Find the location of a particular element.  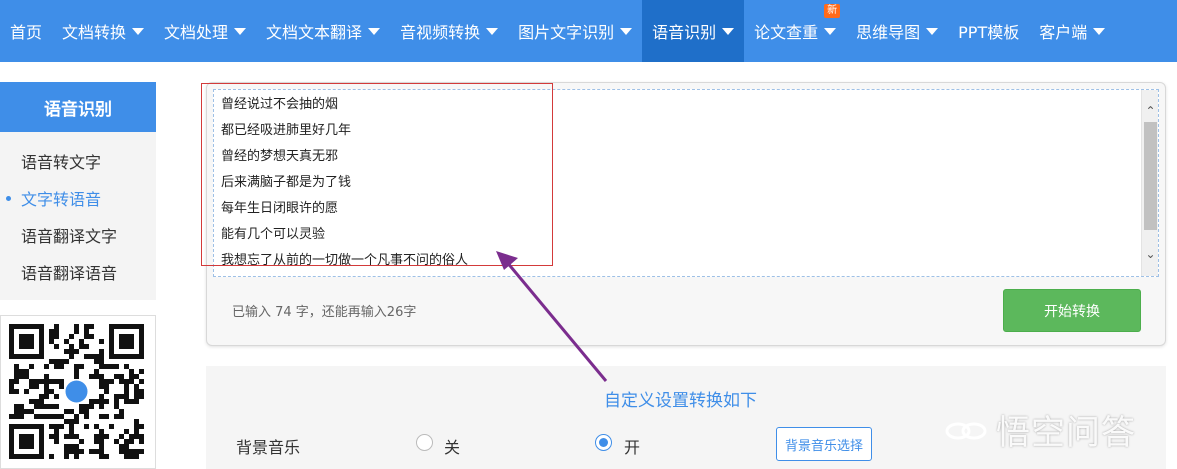

text-line: 都已经吸进肺里好几年 is located at coordinates (286, 130).